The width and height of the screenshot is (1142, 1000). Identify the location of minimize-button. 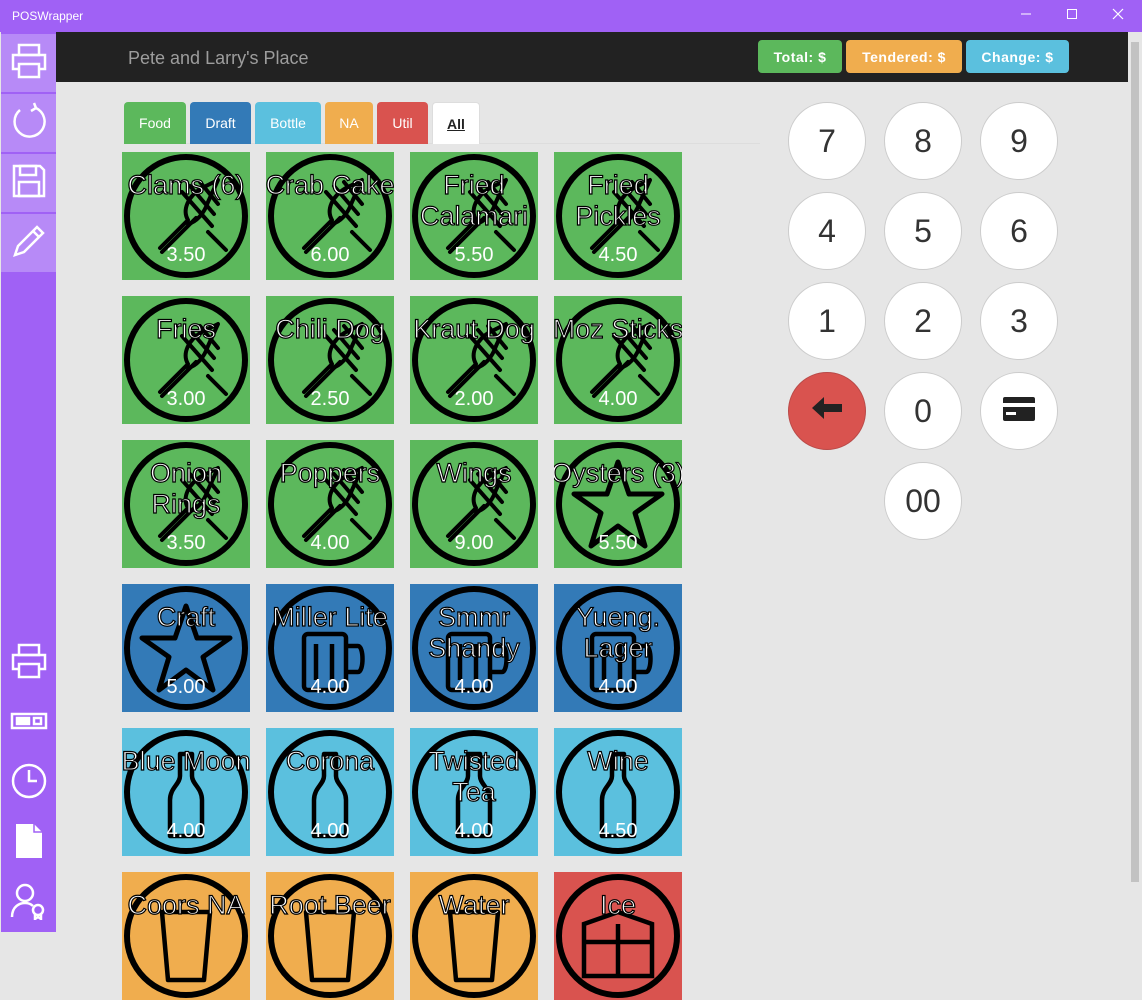
(1026, 16).